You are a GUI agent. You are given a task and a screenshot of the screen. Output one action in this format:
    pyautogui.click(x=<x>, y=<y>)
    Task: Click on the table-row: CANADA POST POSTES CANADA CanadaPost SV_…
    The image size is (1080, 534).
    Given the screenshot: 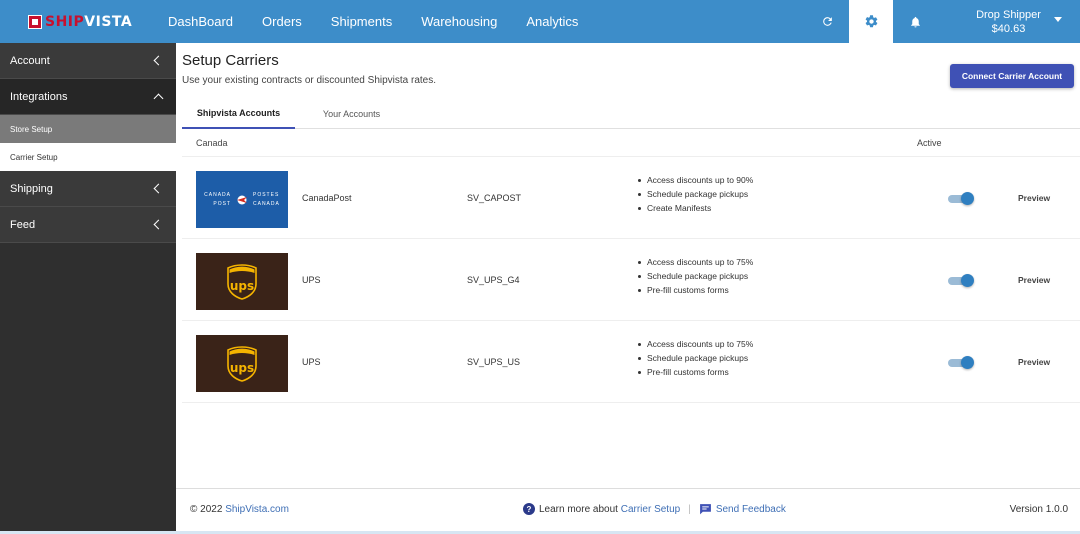 What is the action you would take?
    pyautogui.click(x=631, y=198)
    